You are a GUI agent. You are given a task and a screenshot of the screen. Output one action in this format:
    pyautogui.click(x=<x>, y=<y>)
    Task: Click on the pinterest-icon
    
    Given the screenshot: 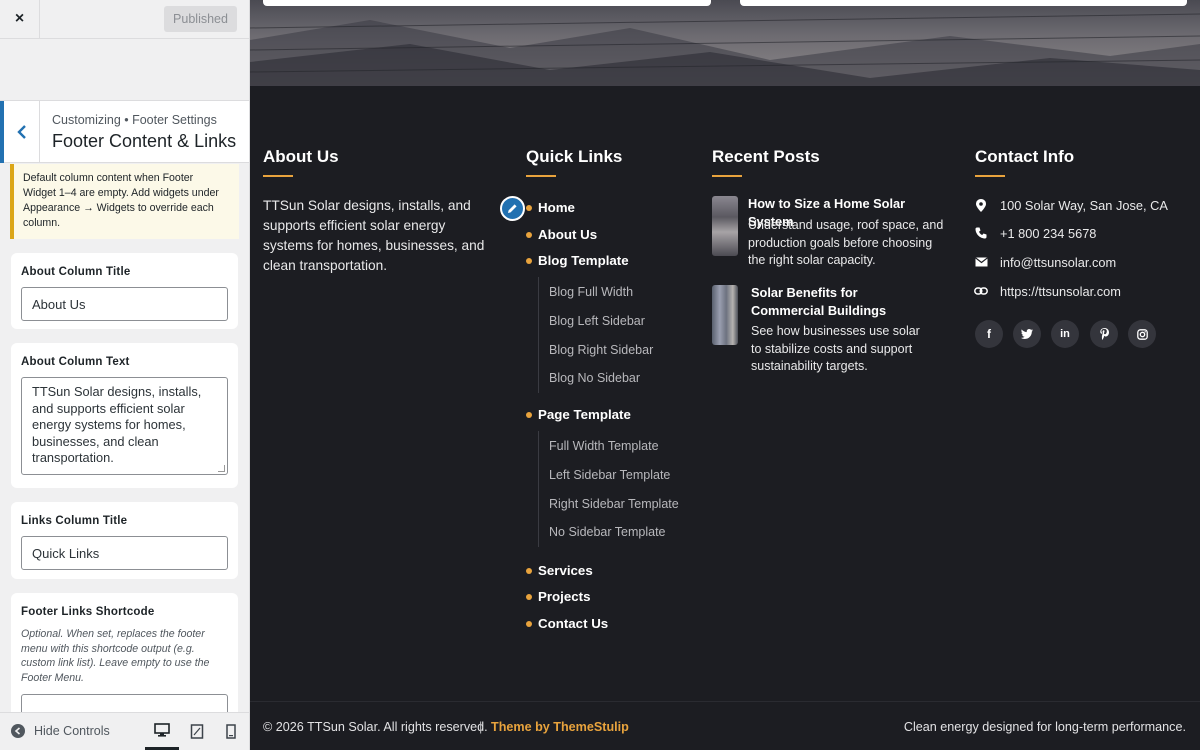 What is the action you would take?
    pyautogui.click(x=1104, y=334)
    